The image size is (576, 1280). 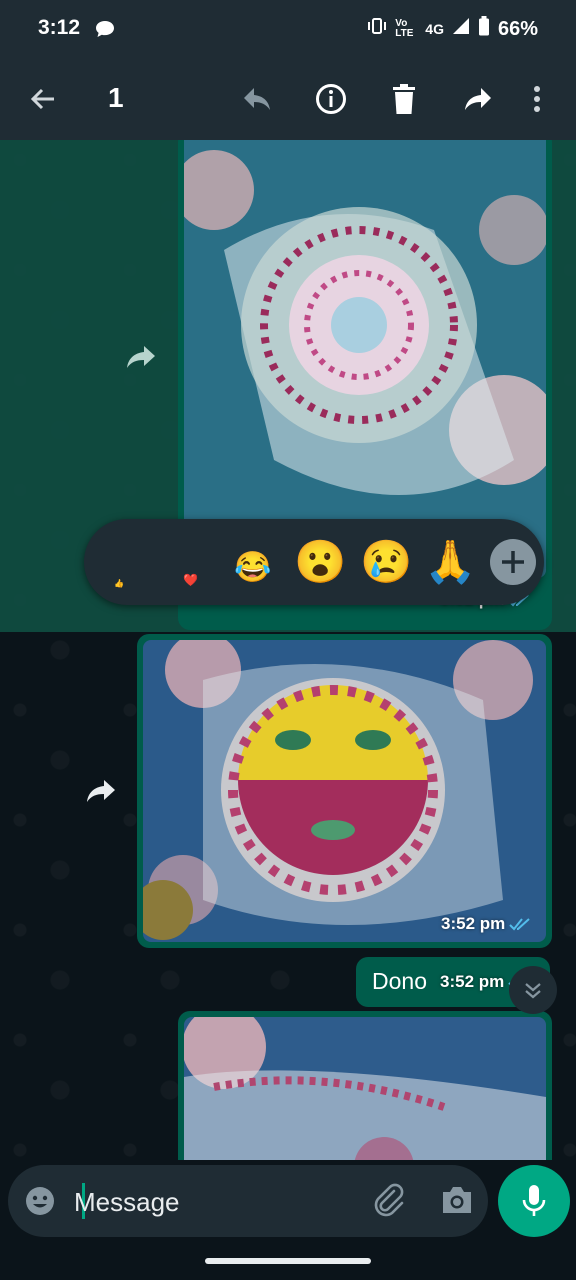 I want to click on delete-button, so click(x=404, y=99).